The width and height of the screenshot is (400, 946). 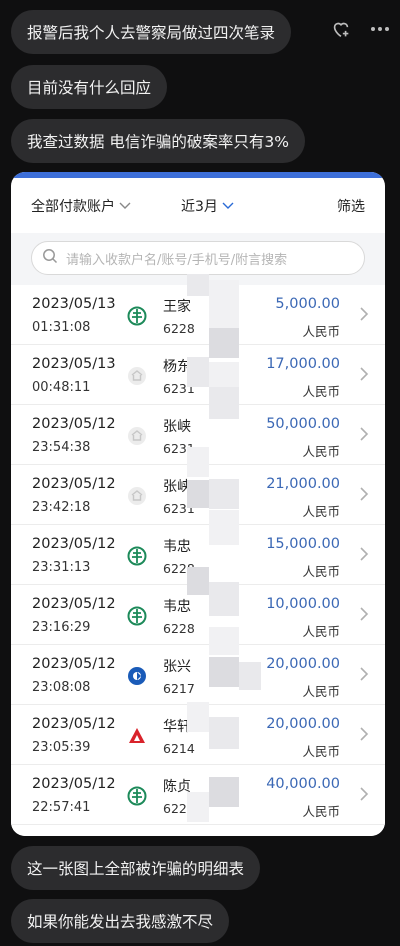 I want to click on transaction-row: 2023/05/12 23:08:08 张兴 6217 20,000.00 人民币, so click(x=198, y=675).